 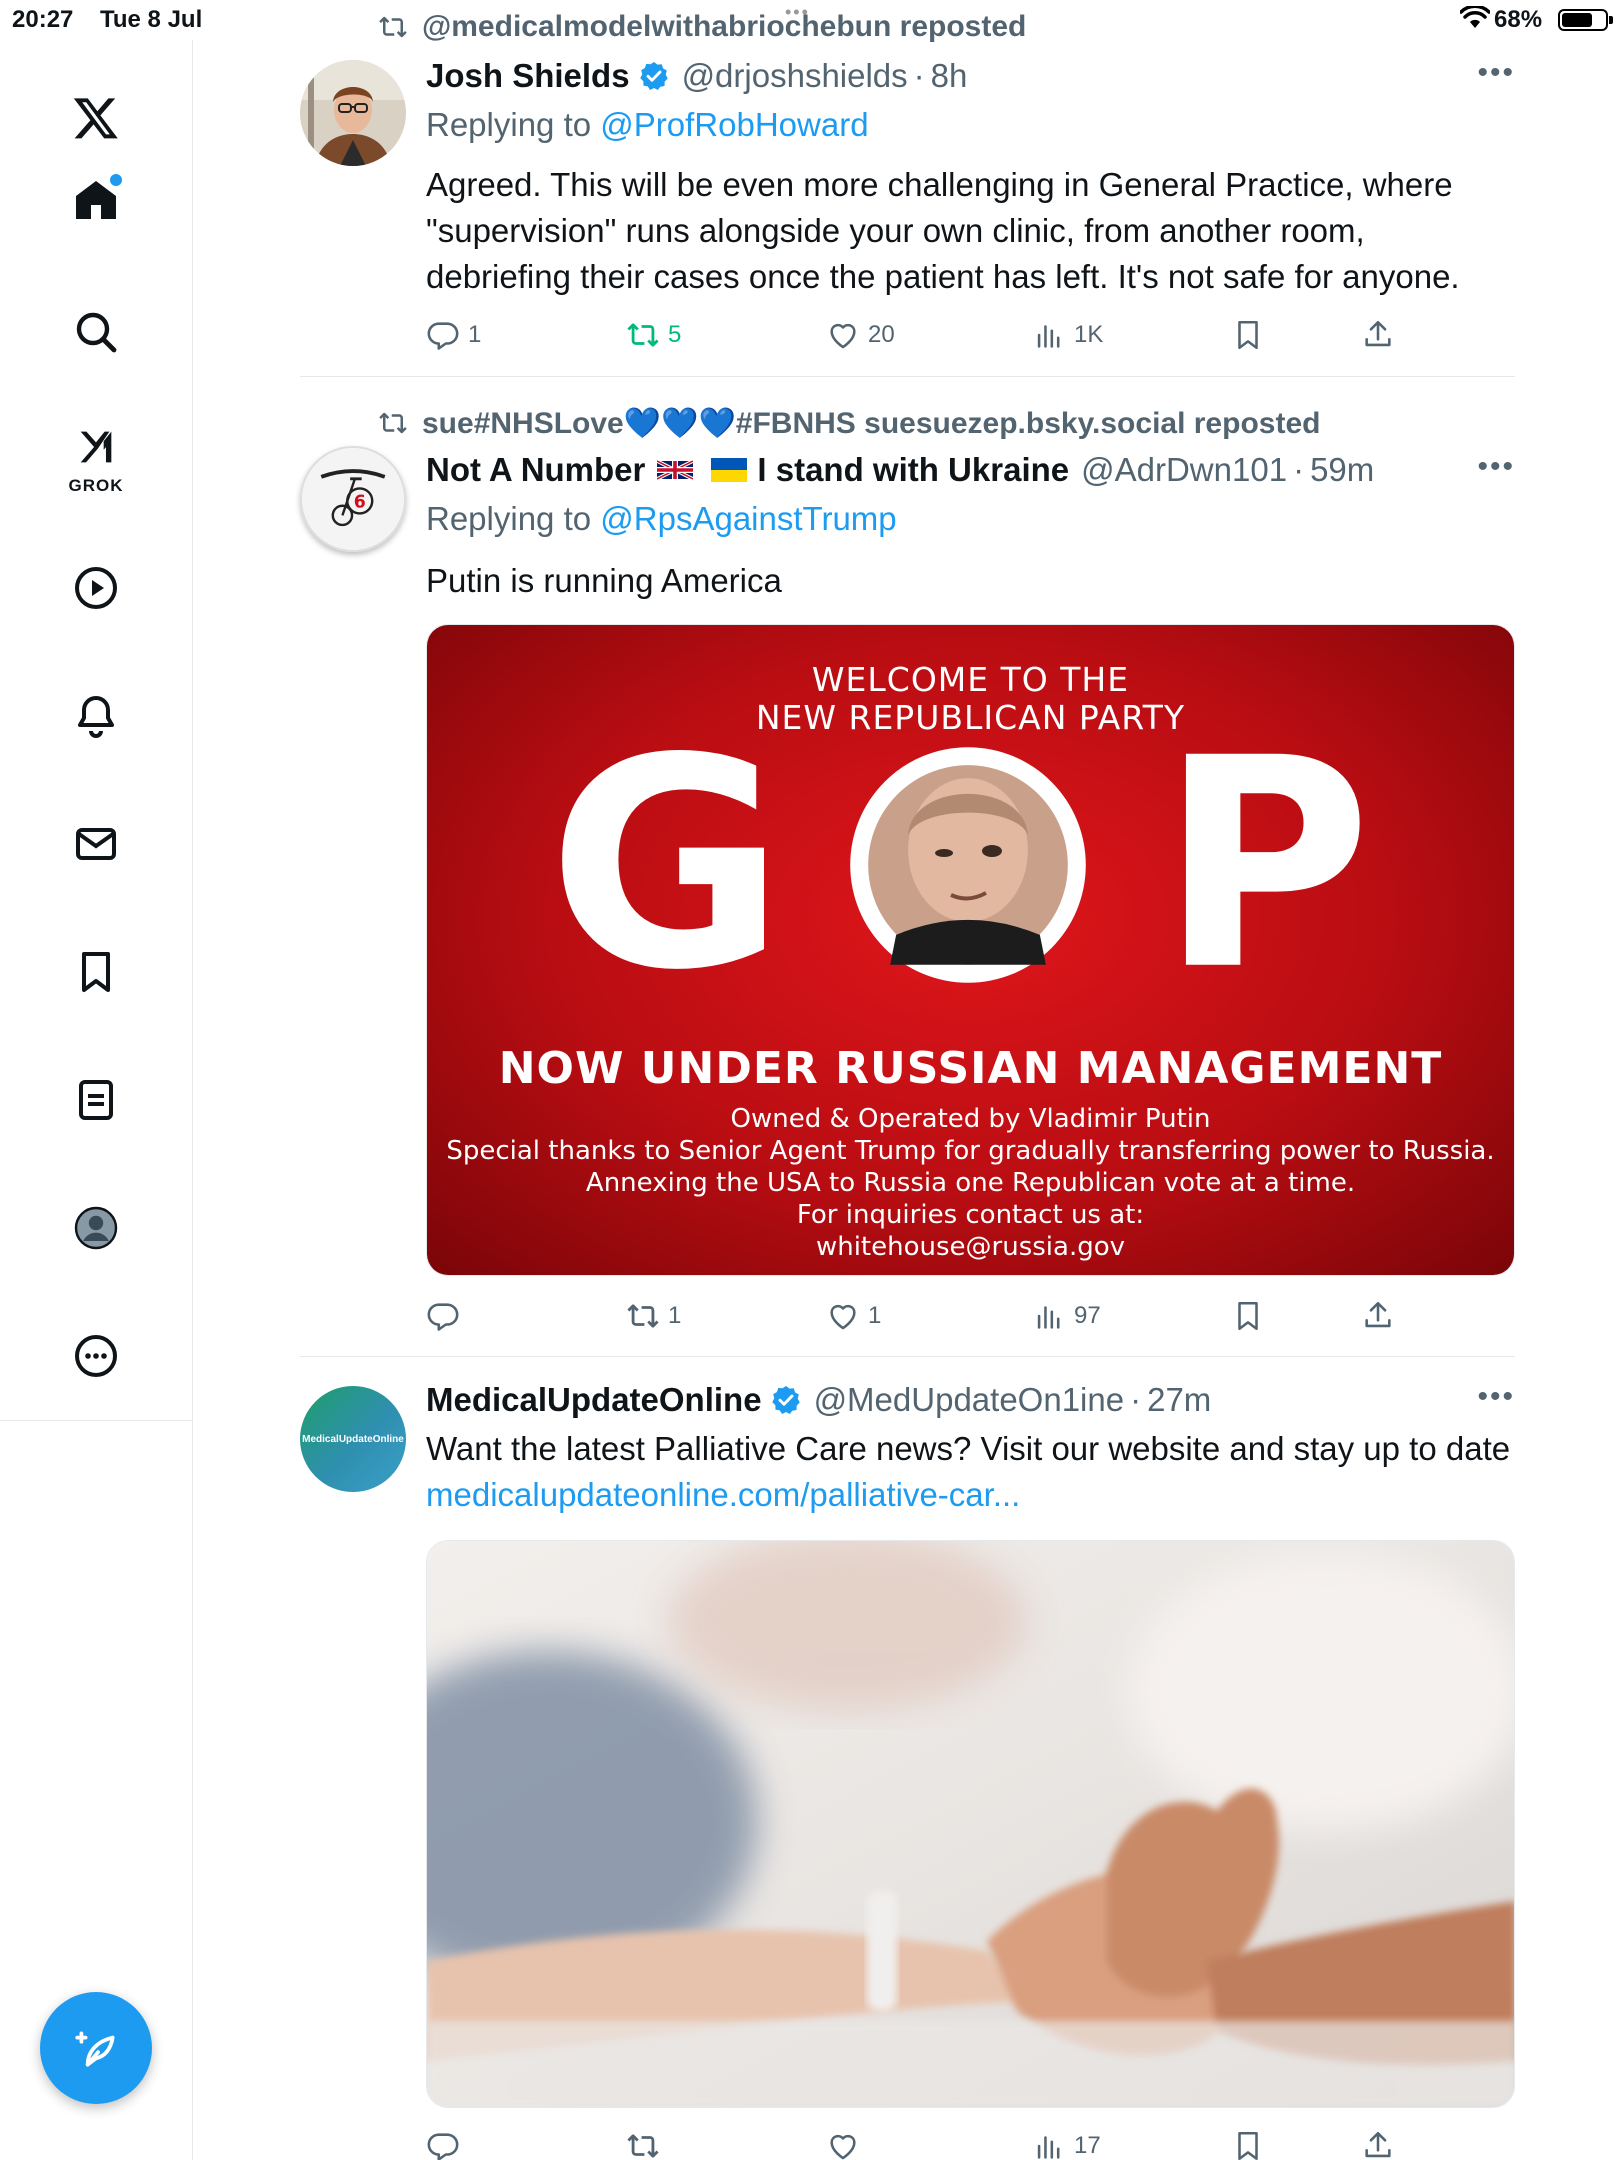 I want to click on display-name: Josh Shields, so click(x=528, y=76).